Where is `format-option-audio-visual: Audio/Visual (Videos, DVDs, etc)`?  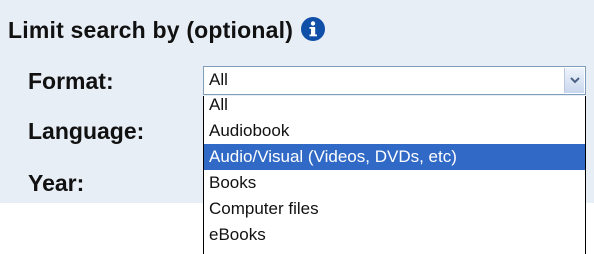 format-option-audio-visual: Audio/Visual (Videos, DVDs, etc) is located at coordinates (394, 157).